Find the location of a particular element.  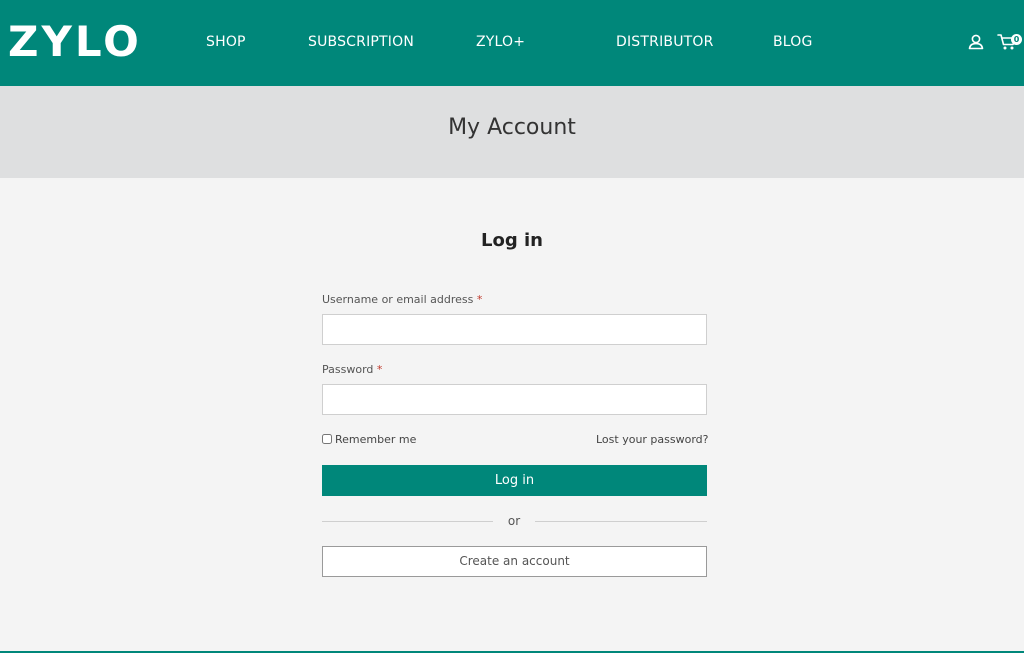

username-label: Username or email address * is located at coordinates (402, 300).